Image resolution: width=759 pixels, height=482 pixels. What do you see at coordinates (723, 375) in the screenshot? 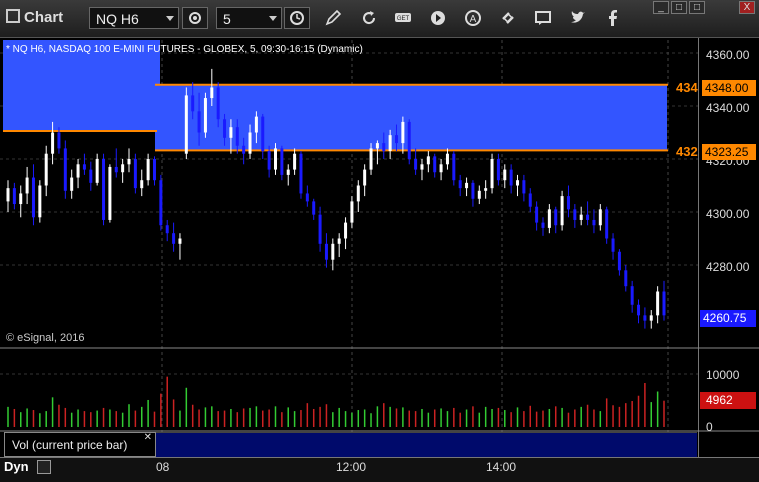
I see `vol-tick-label: 10000` at bounding box center [723, 375].